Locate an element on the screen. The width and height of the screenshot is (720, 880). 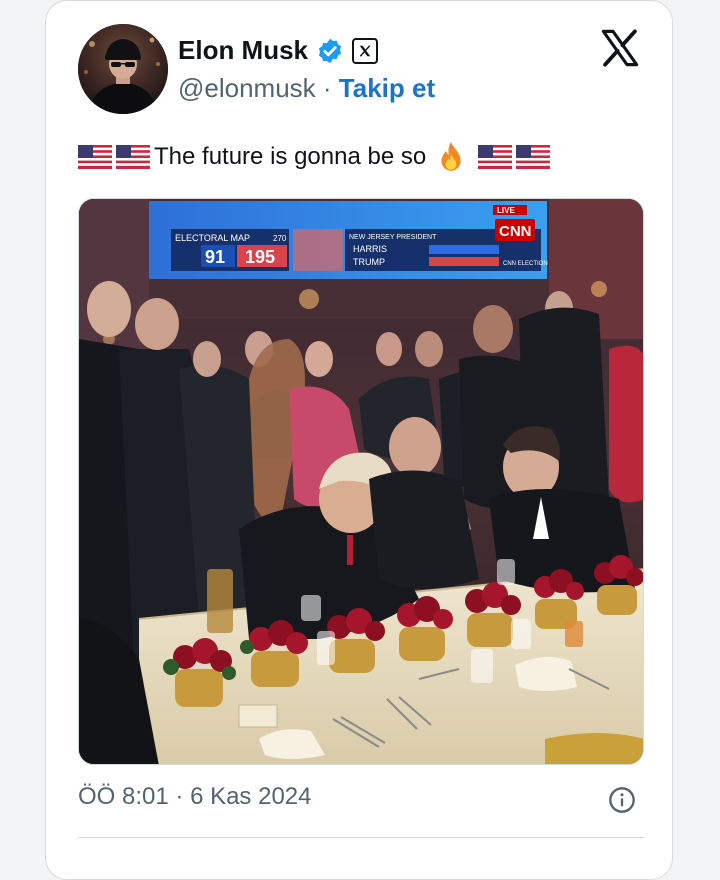
tweet-time: ÖÖ 8:01 is located at coordinates (123, 796).